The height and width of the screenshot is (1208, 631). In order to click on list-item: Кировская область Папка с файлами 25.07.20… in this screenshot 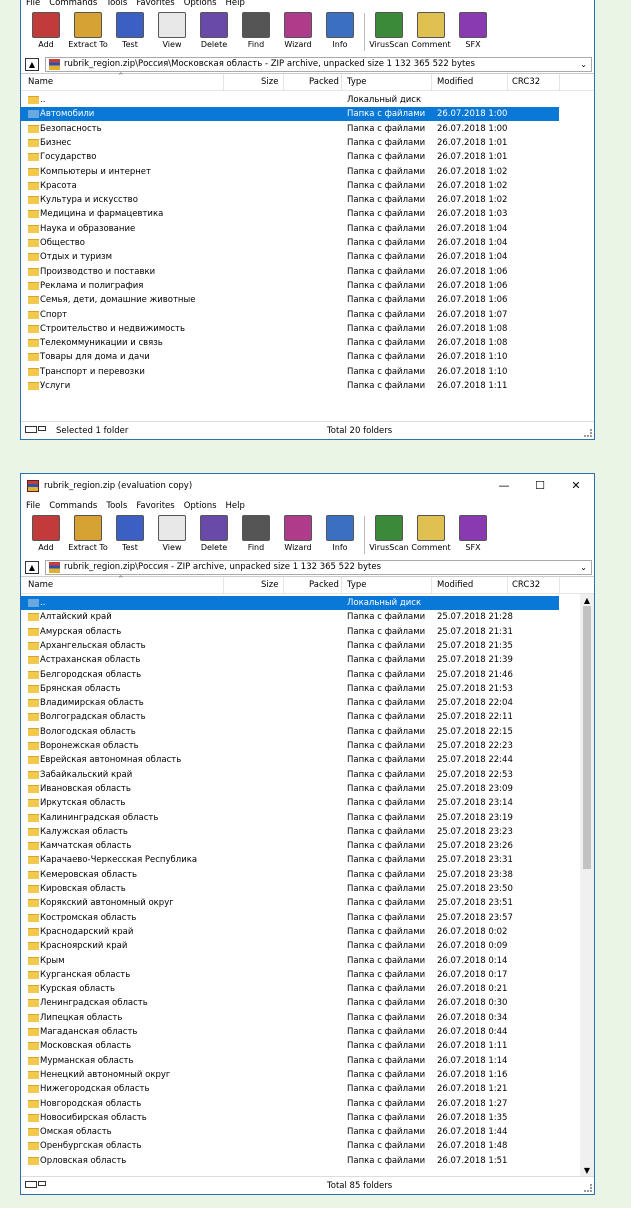, I will do `click(290, 889)`.